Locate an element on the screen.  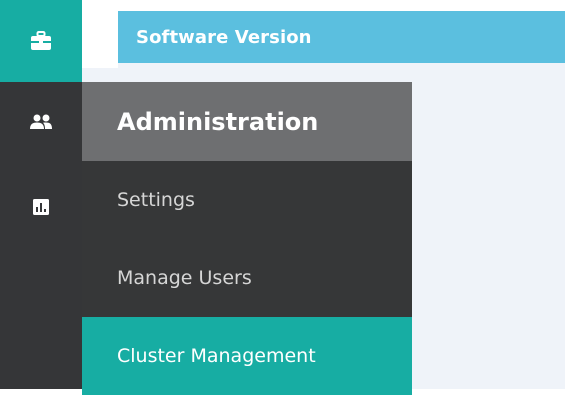
menu-item-manage-users: Manage Users is located at coordinates (247, 278).